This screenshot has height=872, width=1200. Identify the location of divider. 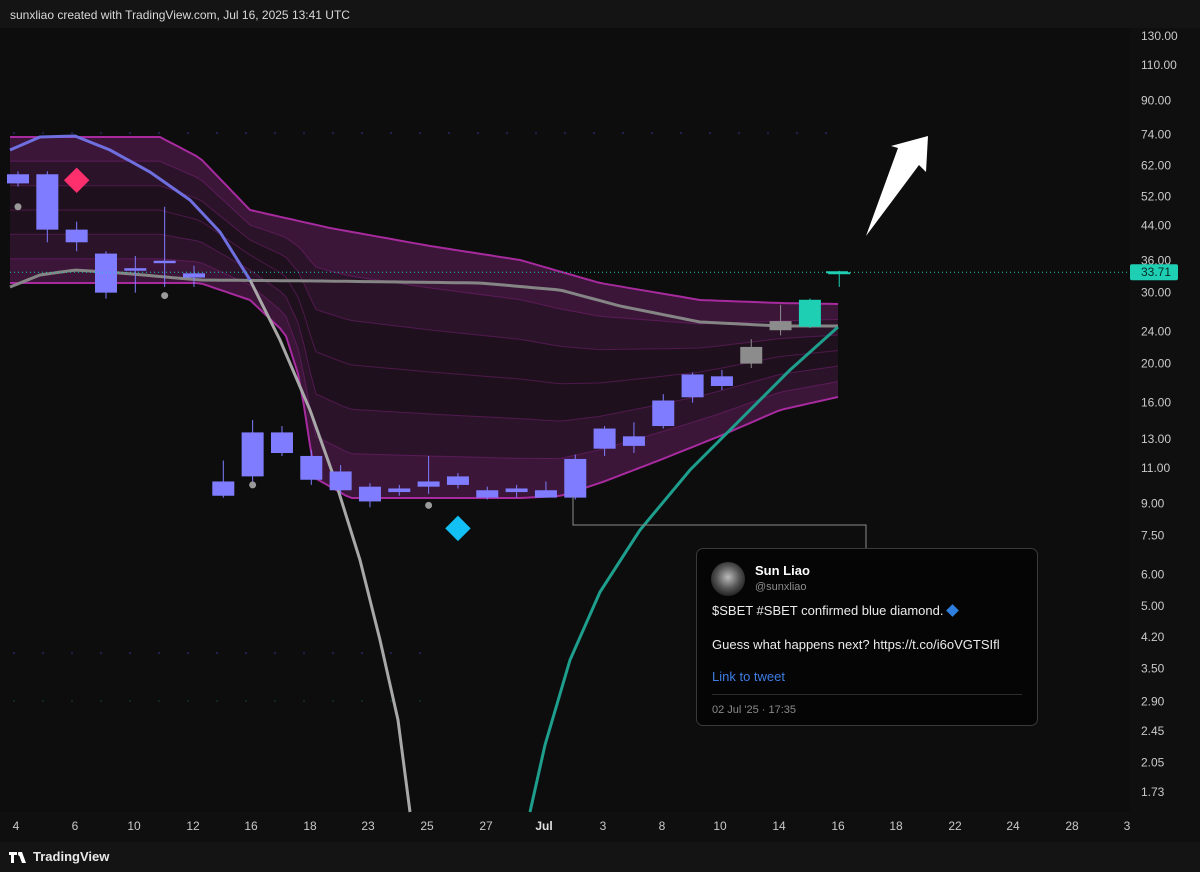
(867, 694).